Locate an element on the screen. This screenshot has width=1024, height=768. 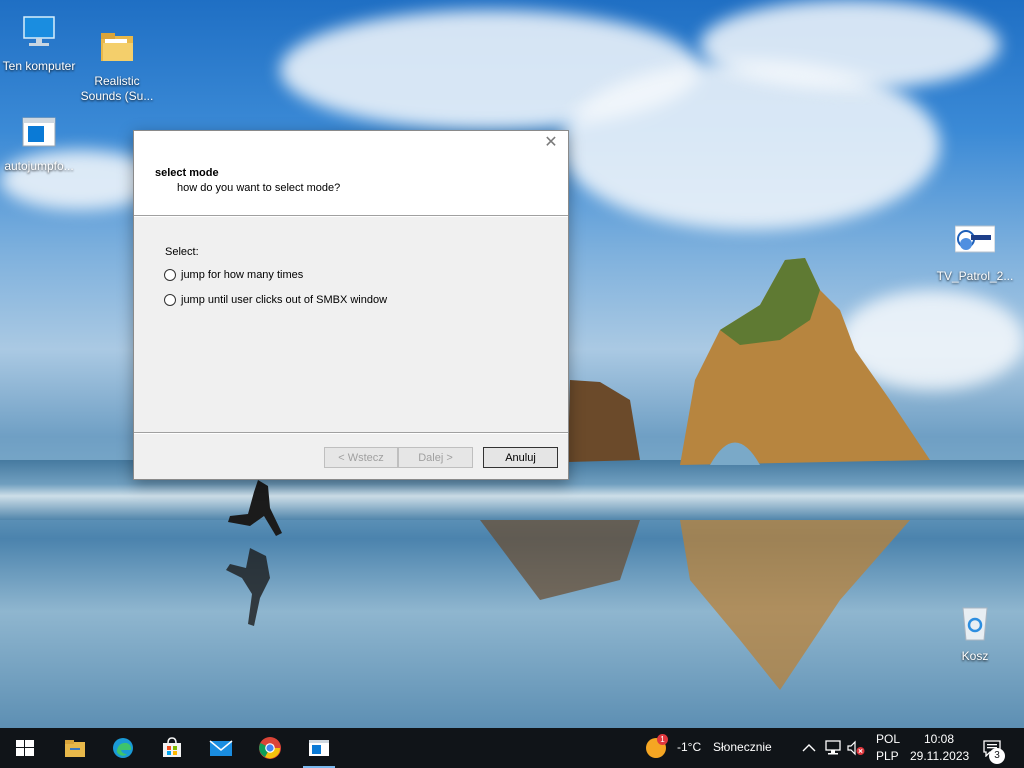
chrome-icon is located at coordinates (270, 748).